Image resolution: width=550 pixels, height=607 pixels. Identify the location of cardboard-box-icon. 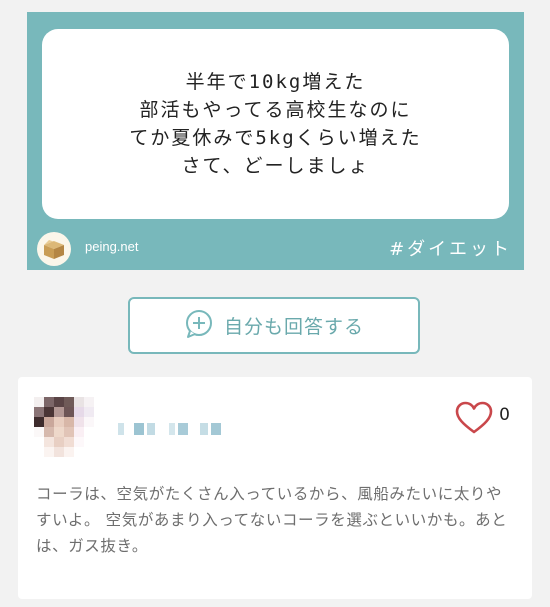
(54, 249).